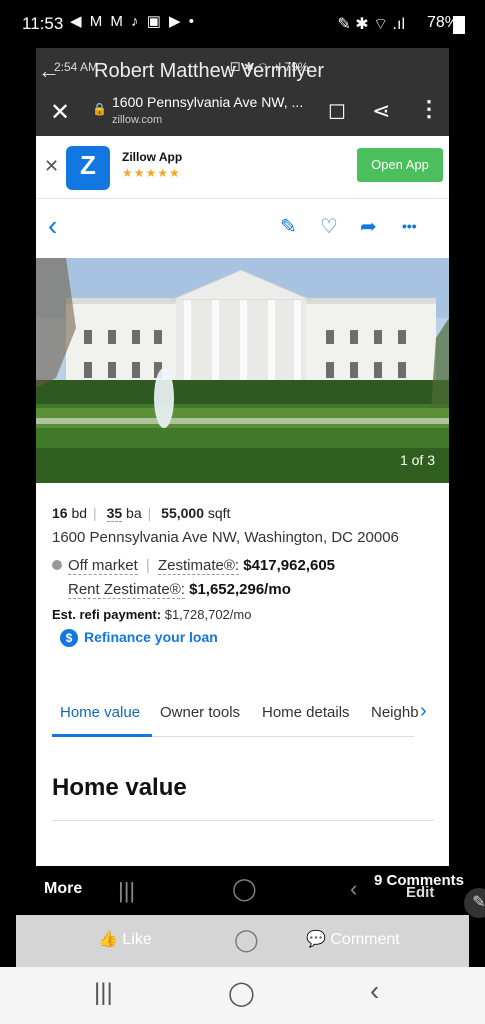 The width and height of the screenshot is (485, 1024). I want to click on bookmark-icon: ☐, so click(337, 112).